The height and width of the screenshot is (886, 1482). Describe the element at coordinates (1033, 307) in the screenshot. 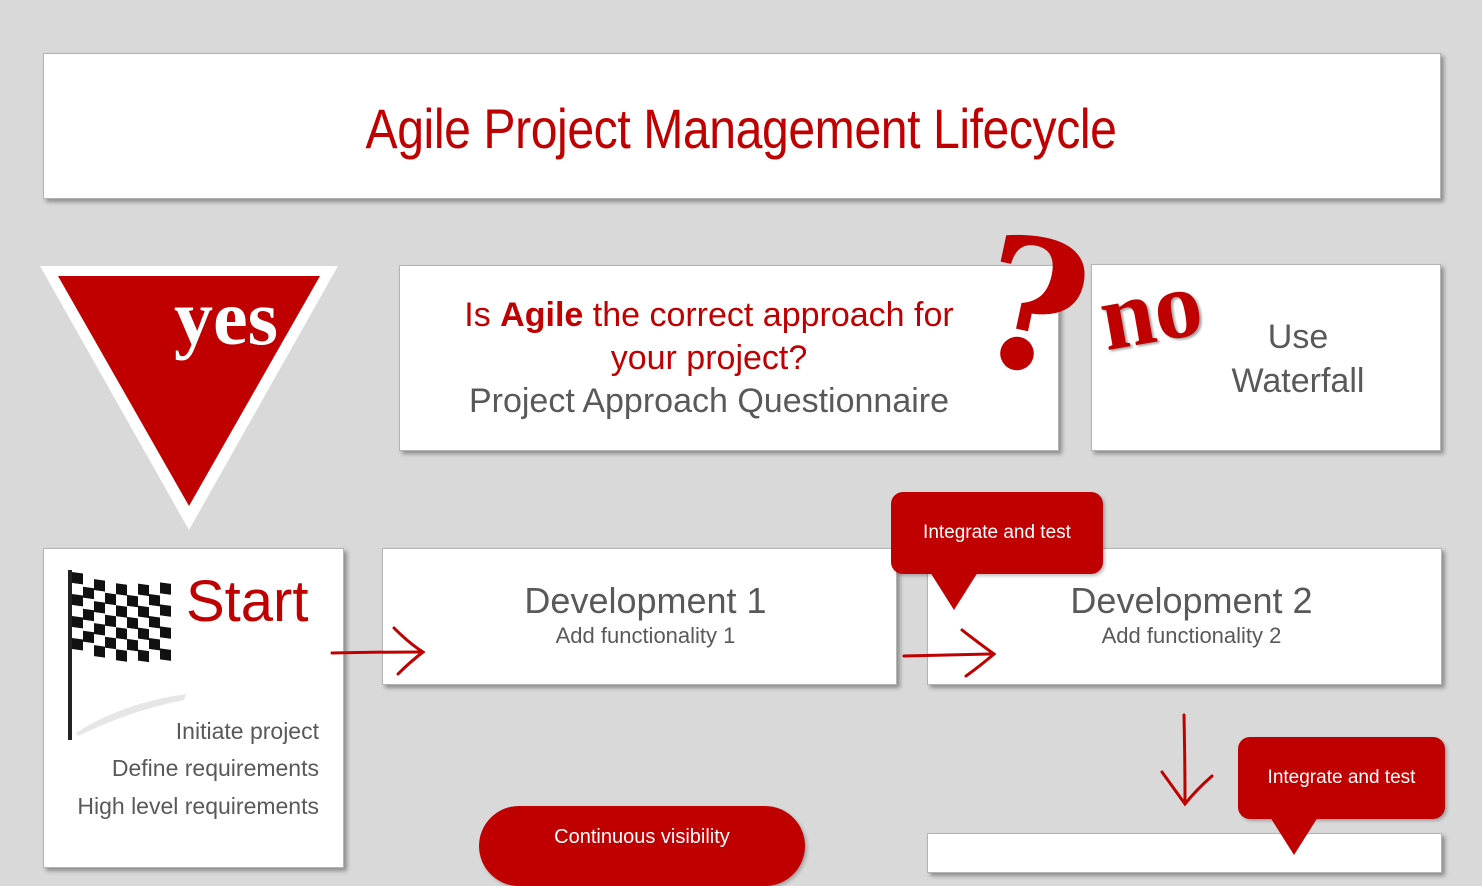

I see `question-mark-icon: ?` at that location.